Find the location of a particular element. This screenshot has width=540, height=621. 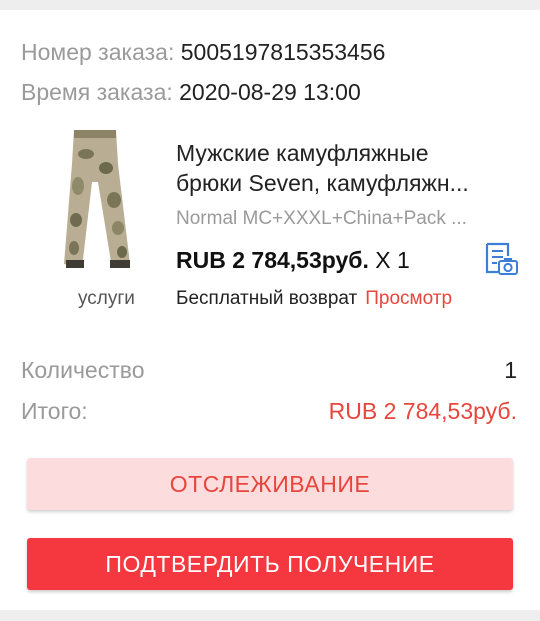

order-number-label: Номер заказа: is located at coordinates (98, 52).